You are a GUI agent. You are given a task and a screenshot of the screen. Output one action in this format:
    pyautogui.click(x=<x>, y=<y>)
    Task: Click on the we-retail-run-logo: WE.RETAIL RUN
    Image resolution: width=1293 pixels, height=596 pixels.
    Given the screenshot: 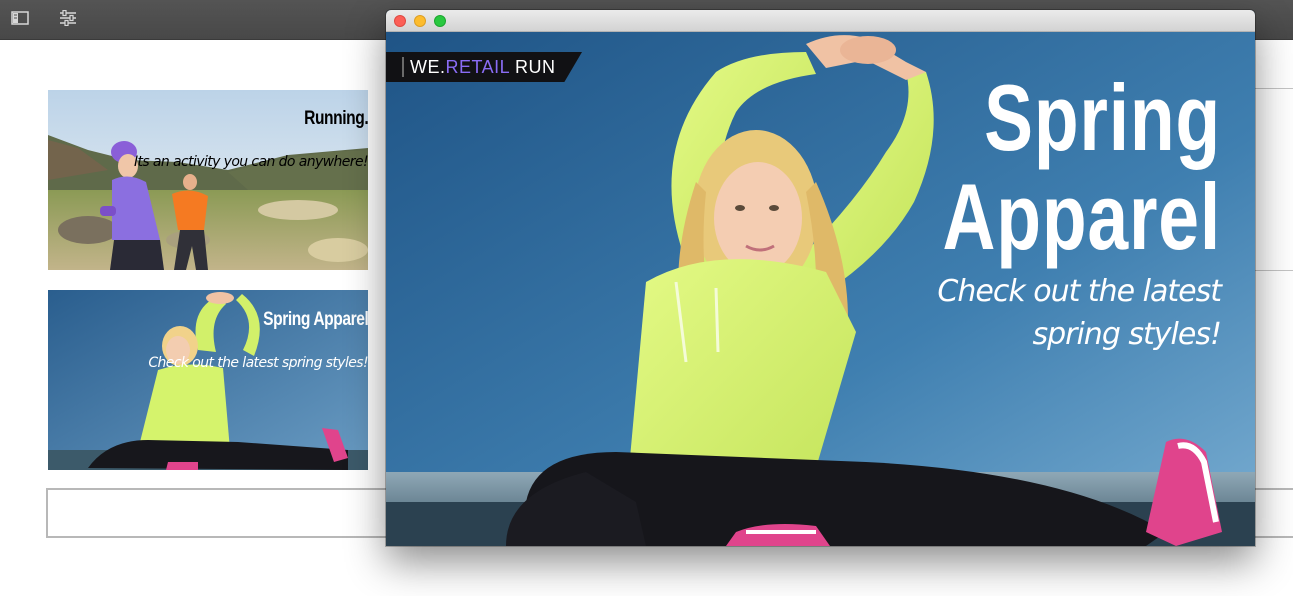 What is the action you would take?
    pyautogui.click(x=484, y=67)
    